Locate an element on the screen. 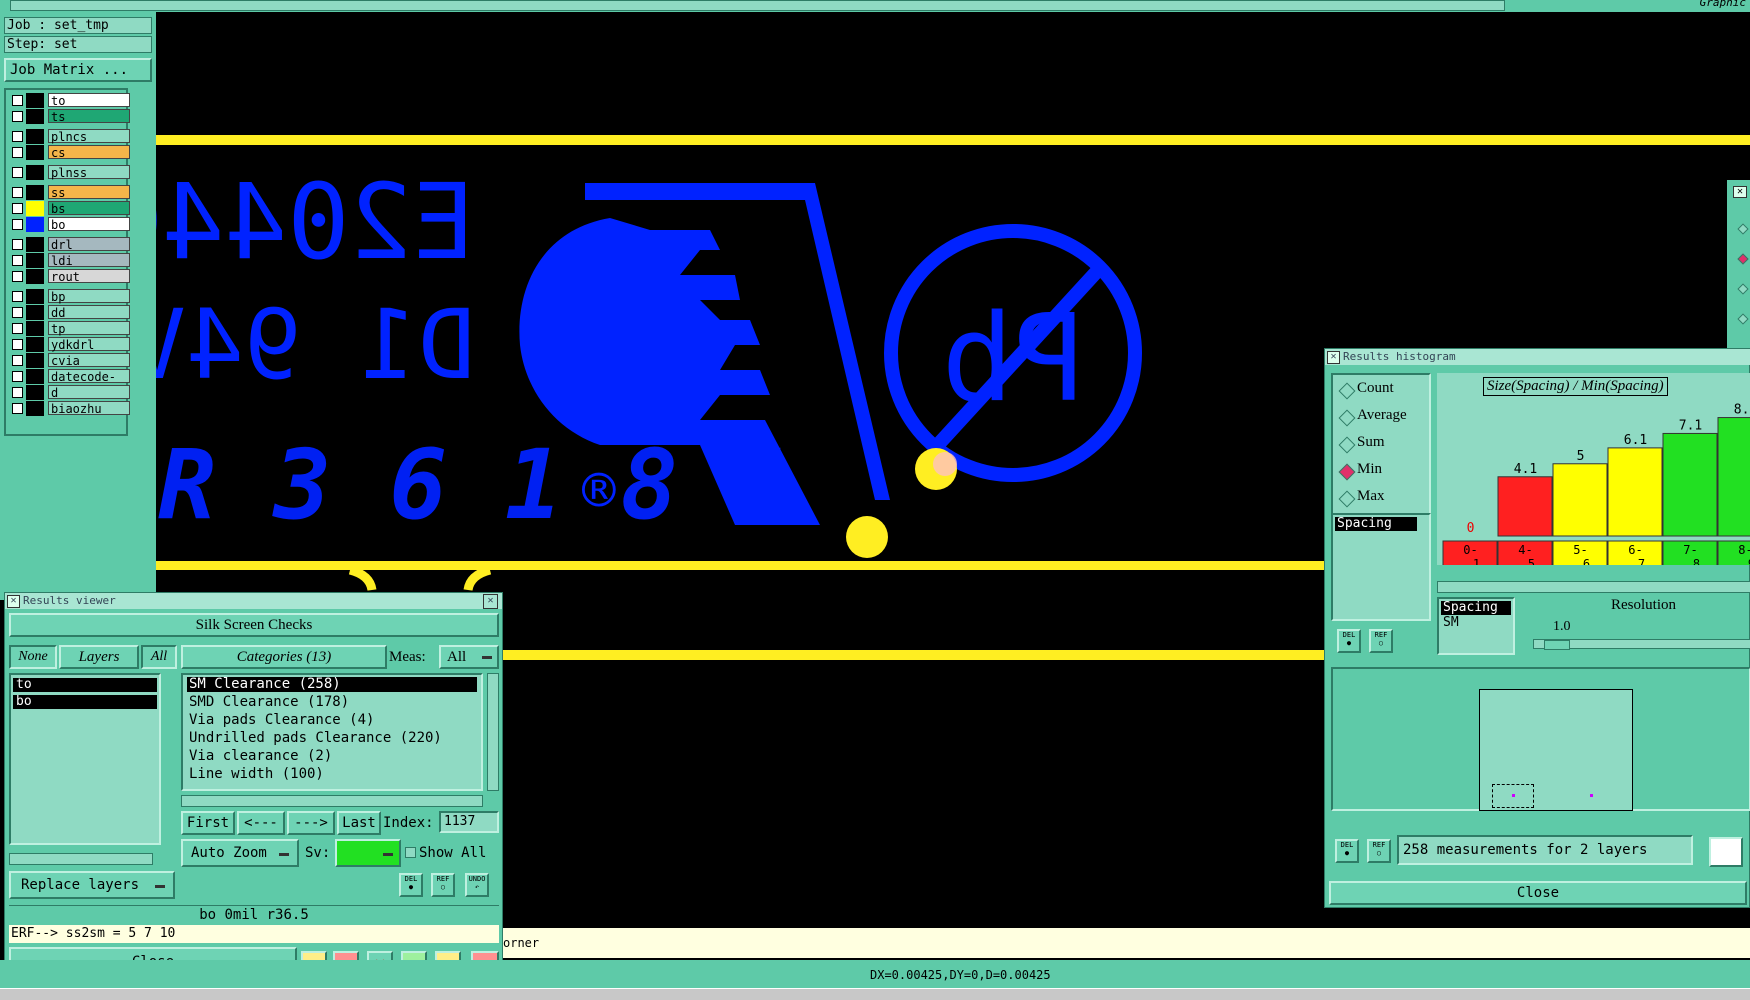 Image resolution: width=1750 pixels, height=1000 pixels. categories-button: Categories (13) is located at coordinates (284, 657).